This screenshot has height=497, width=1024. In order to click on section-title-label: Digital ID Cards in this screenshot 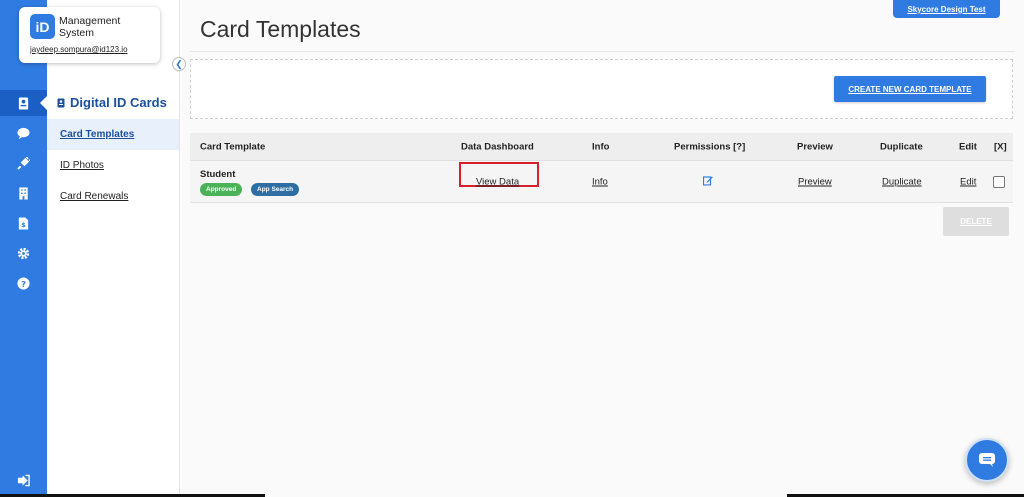, I will do `click(118, 102)`.